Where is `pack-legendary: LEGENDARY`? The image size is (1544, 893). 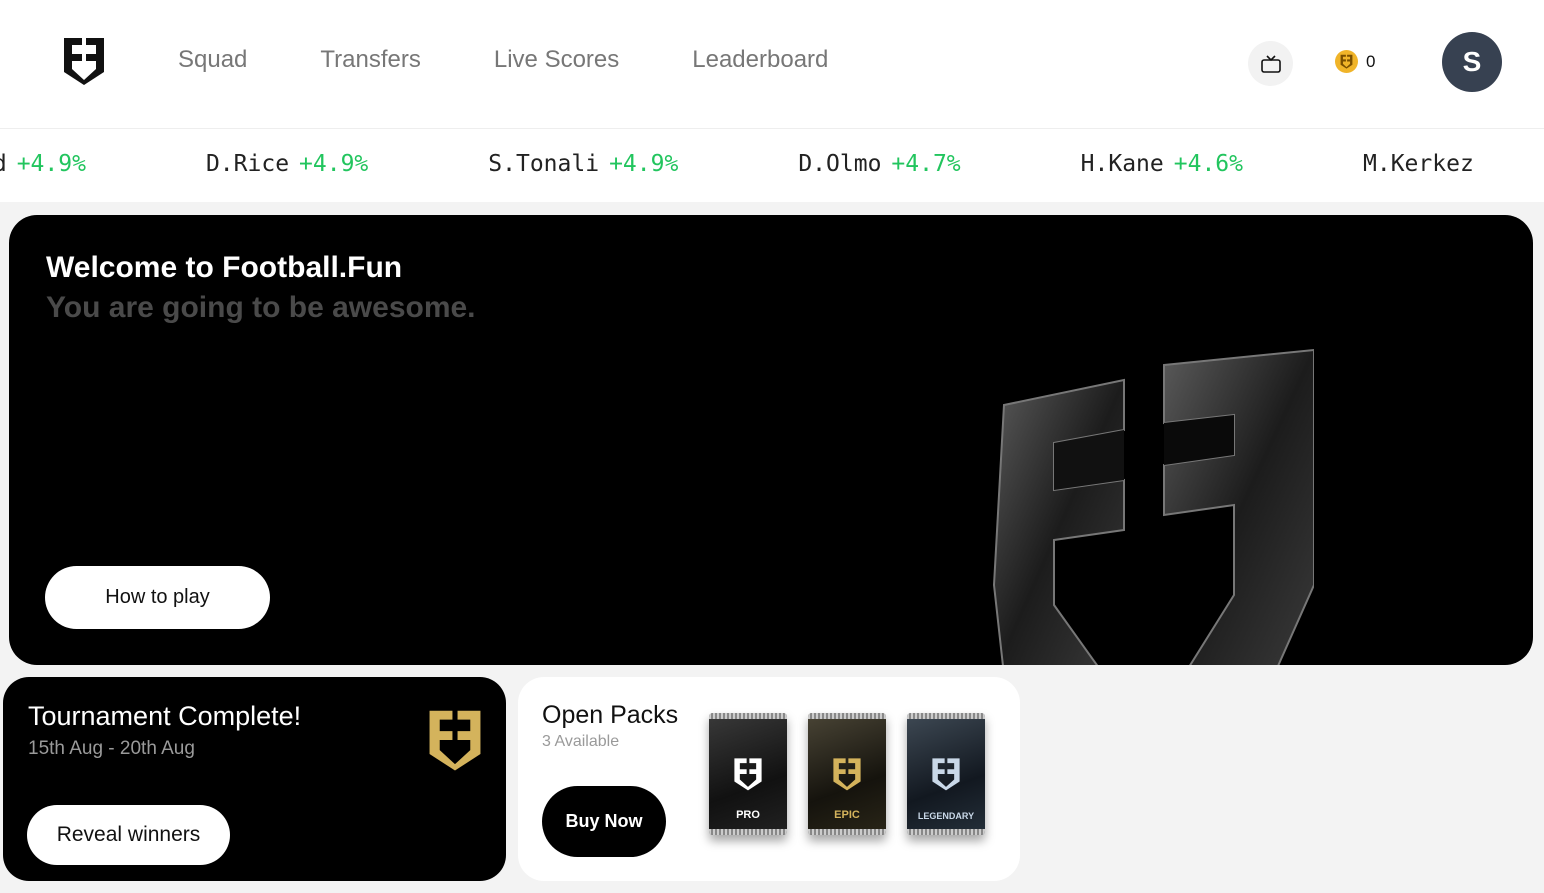 pack-legendary: LEGENDARY is located at coordinates (946, 774).